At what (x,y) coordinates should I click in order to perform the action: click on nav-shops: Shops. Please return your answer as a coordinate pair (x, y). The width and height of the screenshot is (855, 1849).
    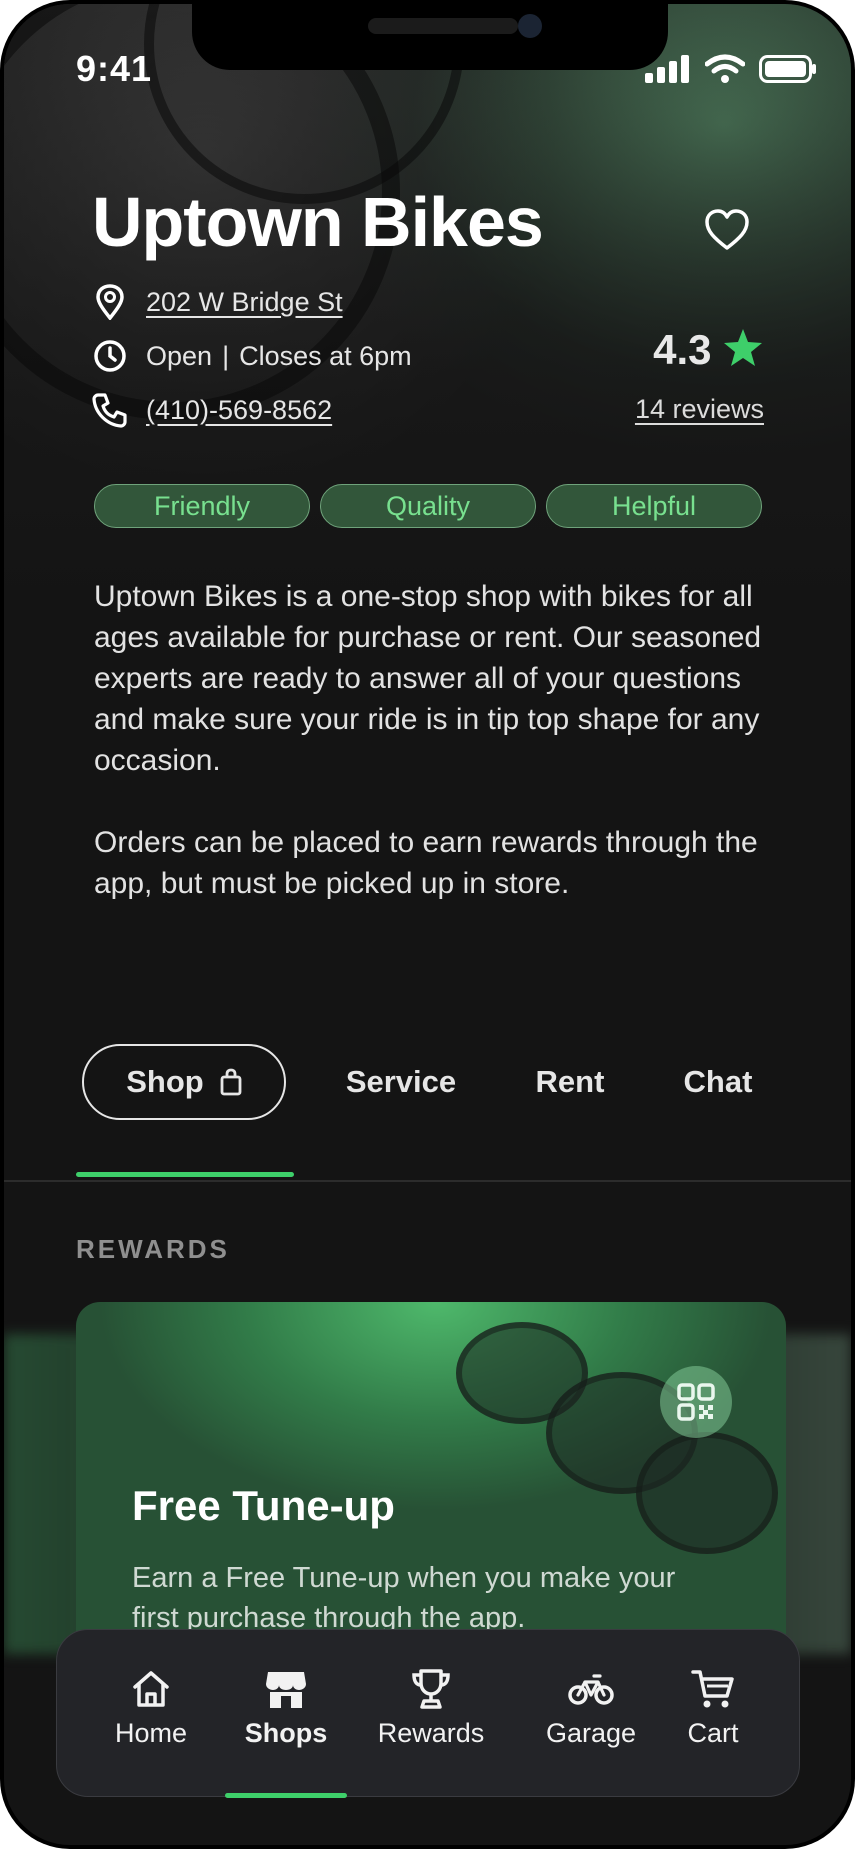
    Looking at the image, I should click on (286, 1707).